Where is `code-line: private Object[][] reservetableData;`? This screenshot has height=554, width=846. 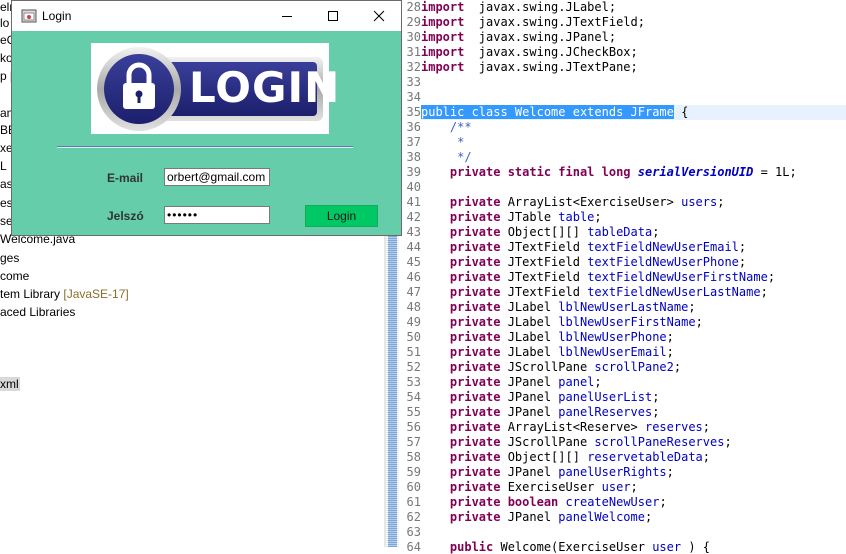 code-line: private Object[][] reservetableData; is located at coordinates (565, 457).